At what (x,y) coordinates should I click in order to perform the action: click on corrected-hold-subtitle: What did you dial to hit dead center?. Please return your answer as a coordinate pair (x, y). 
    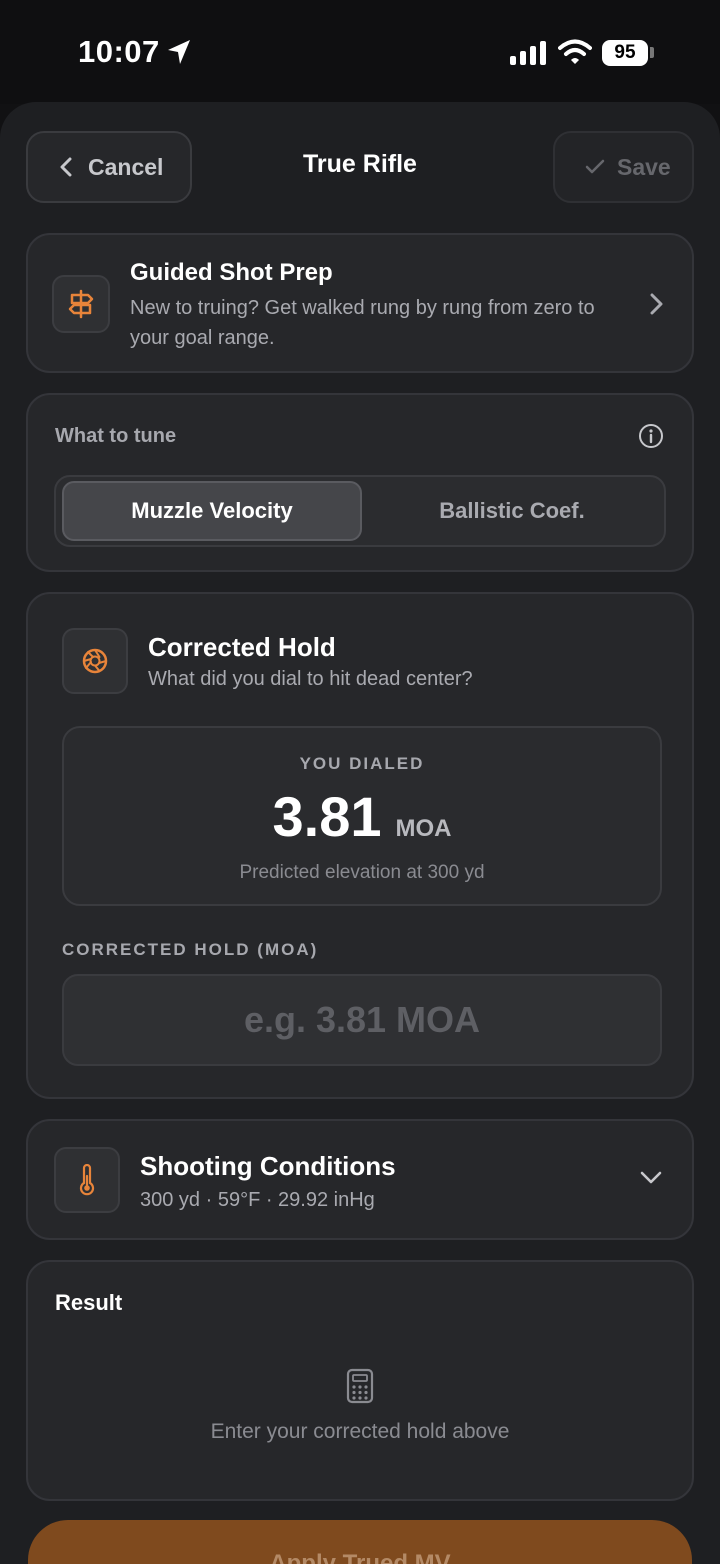
    Looking at the image, I should click on (310, 679).